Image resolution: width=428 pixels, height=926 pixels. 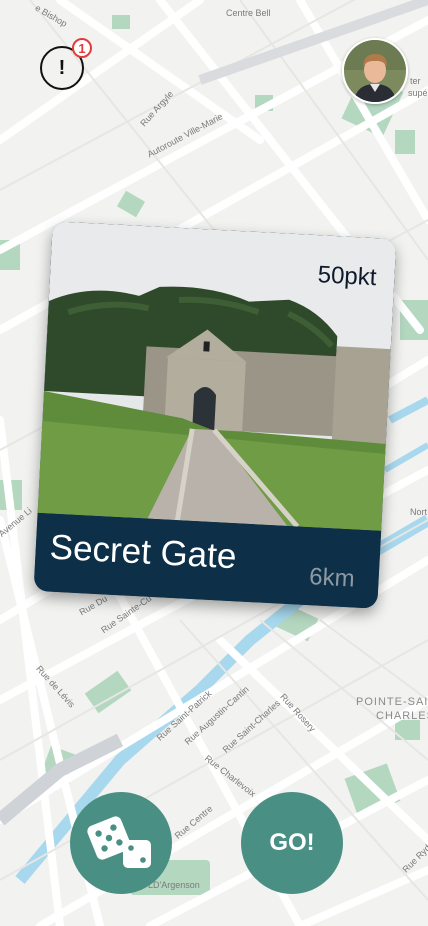 I want to click on alert-icon: !, so click(x=62, y=67).